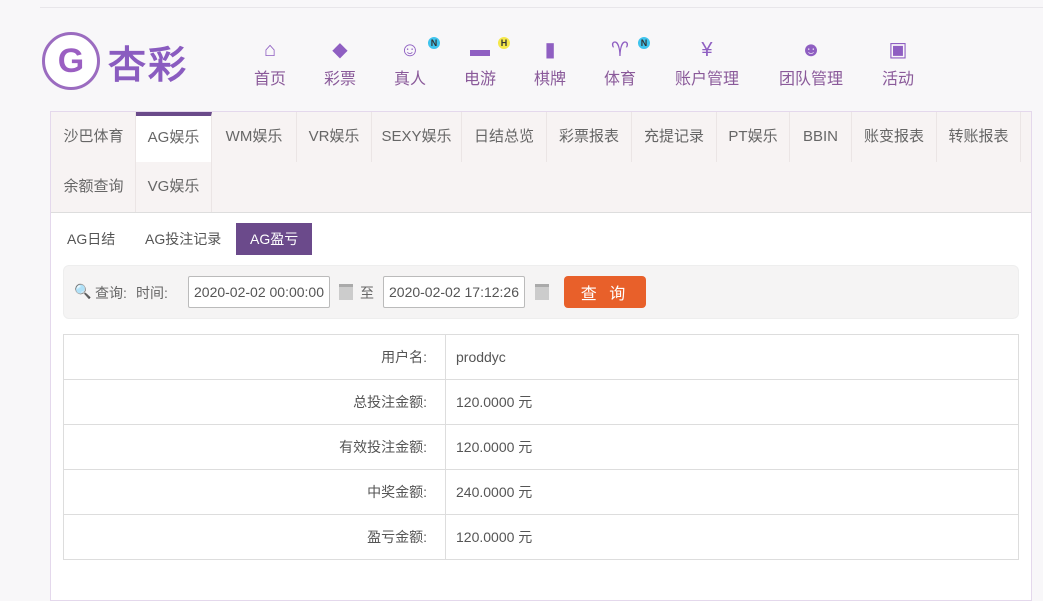 This screenshot has height=601, width=1043. I want to click on nav-label: 团队管理, so click(811, 79).